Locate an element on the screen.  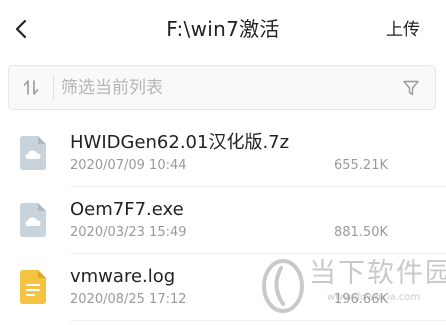
page-title: F:\win7激活 is located at coordinates (223, 29).